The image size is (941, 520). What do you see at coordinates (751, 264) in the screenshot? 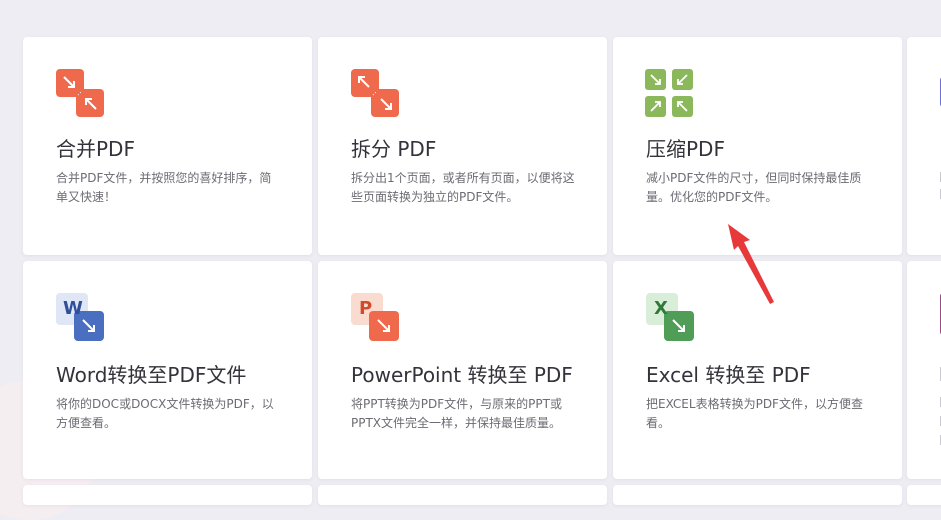
I see `annotation-arrow-icon` at bounding box center [751, 264].